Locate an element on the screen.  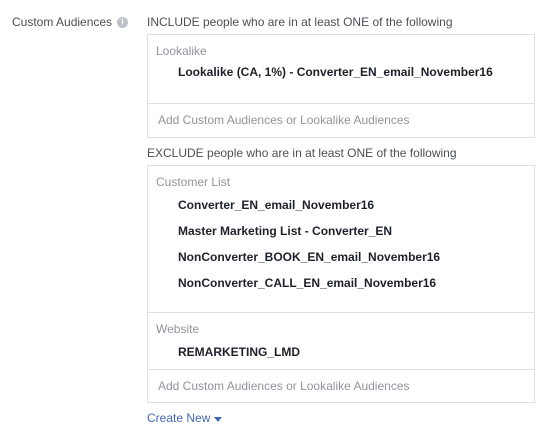
audience-item: NonConverter_CALL_EN_email_November16 is located at coordinates (341, 283).